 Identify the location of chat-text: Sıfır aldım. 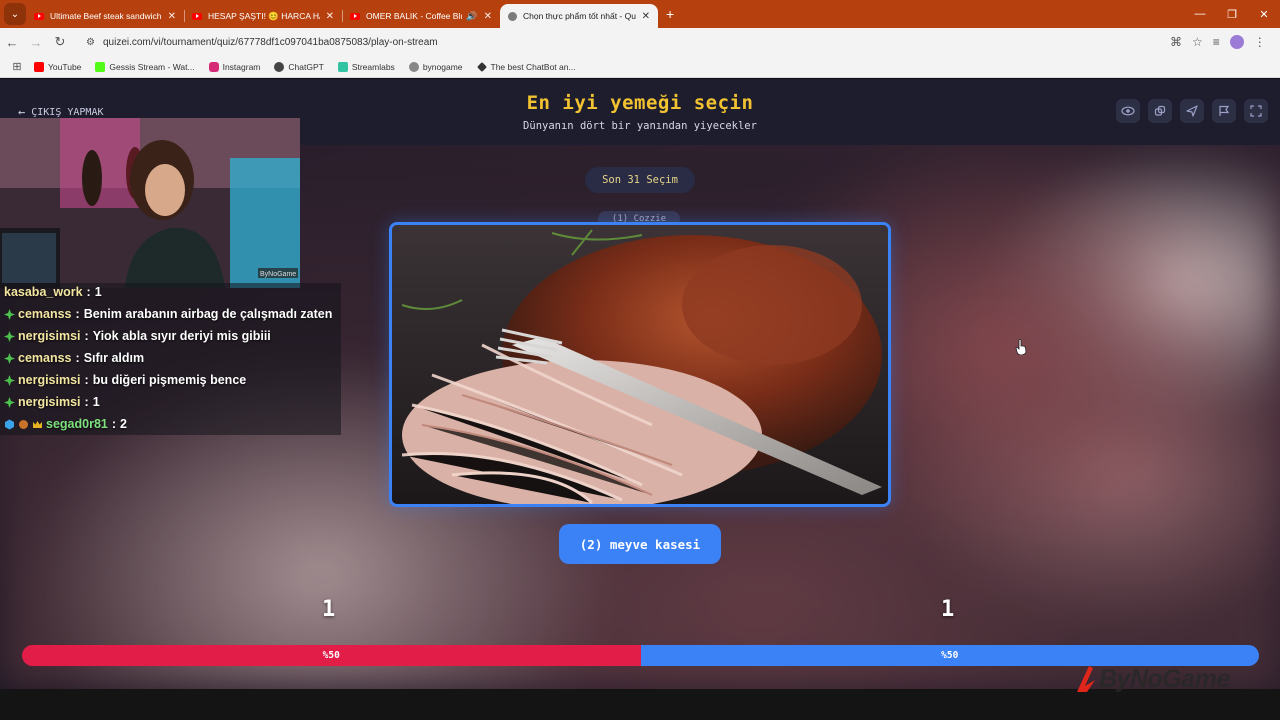
(114, 358).